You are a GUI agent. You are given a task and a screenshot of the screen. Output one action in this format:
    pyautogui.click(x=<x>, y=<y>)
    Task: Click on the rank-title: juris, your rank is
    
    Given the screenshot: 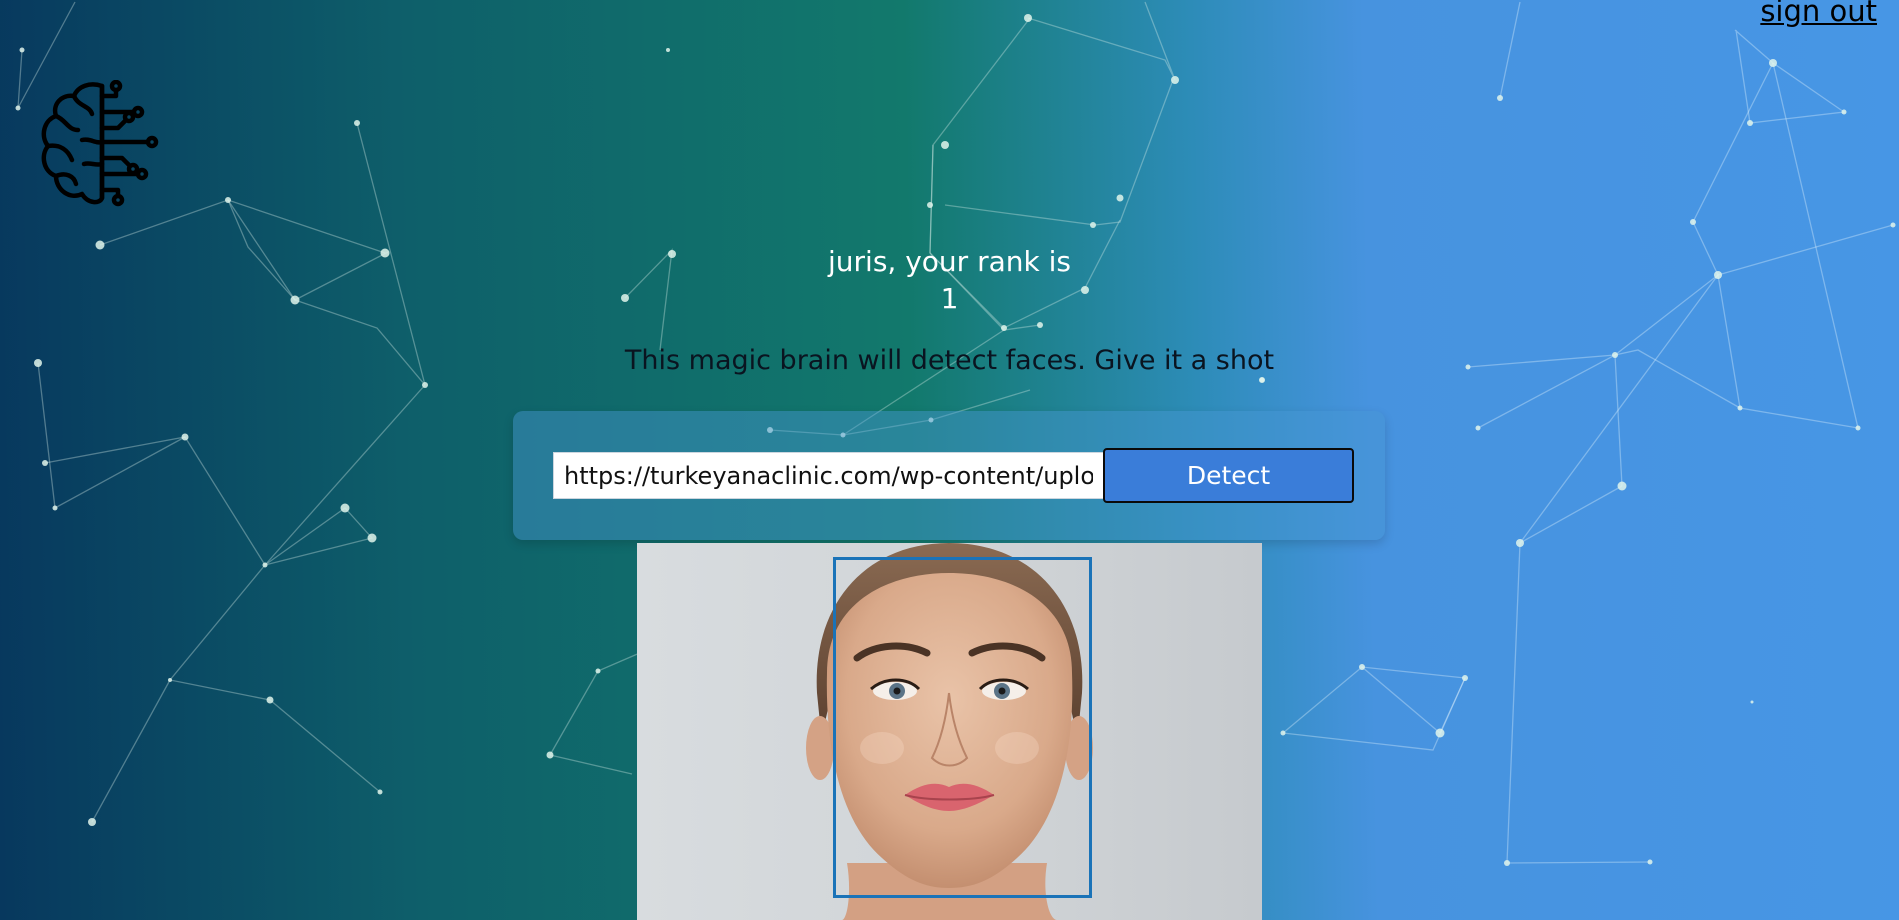 What is the action you would take?
    pyautogui.click(x=949, y=261)
    